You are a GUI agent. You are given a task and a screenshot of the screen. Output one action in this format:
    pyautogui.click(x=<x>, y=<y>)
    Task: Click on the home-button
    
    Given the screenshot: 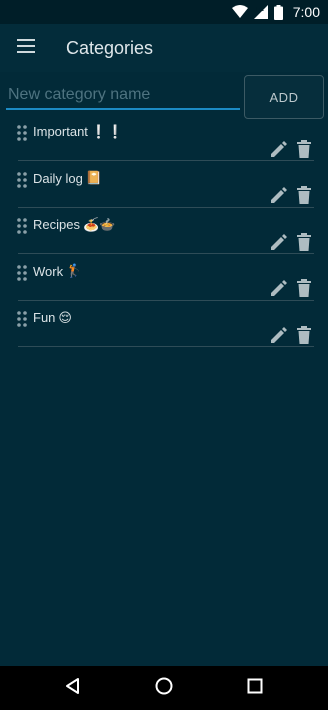 What is the action you would take?
    pyautogui.click(x=164, y=688)
    